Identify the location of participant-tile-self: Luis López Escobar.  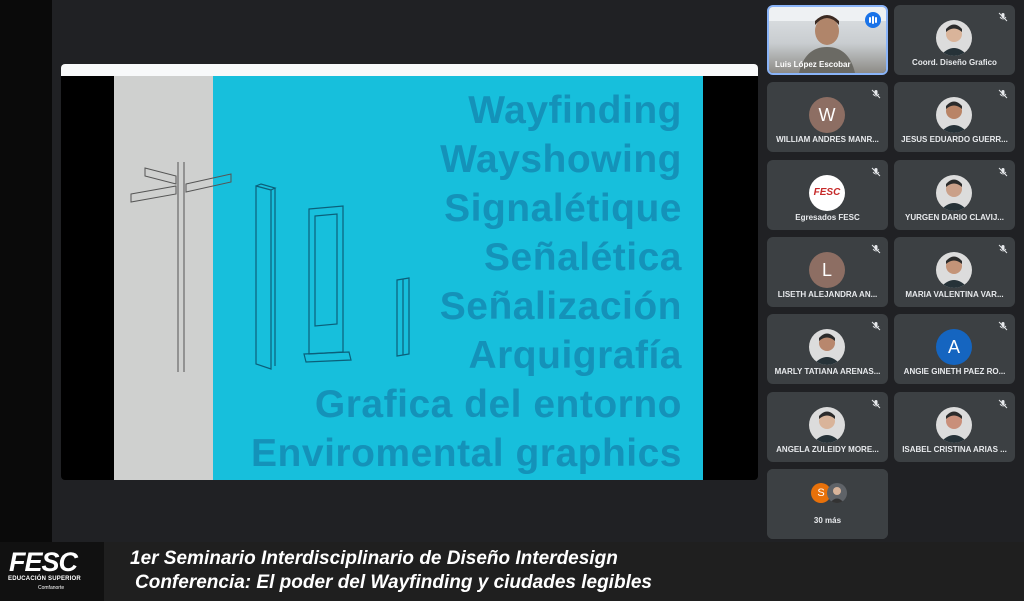
(827, 40).